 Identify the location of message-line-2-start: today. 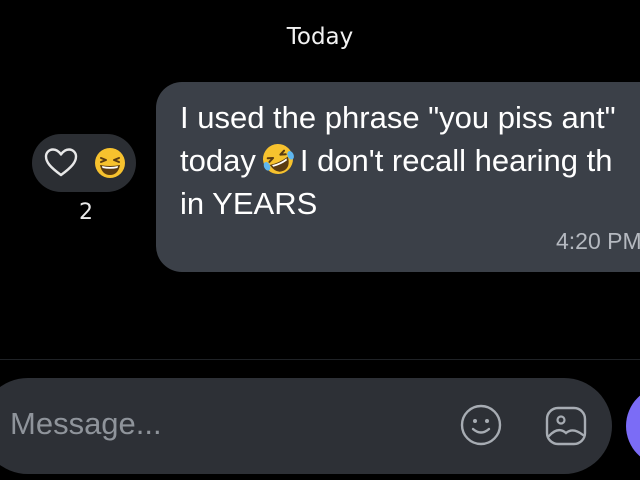
(218, 160).